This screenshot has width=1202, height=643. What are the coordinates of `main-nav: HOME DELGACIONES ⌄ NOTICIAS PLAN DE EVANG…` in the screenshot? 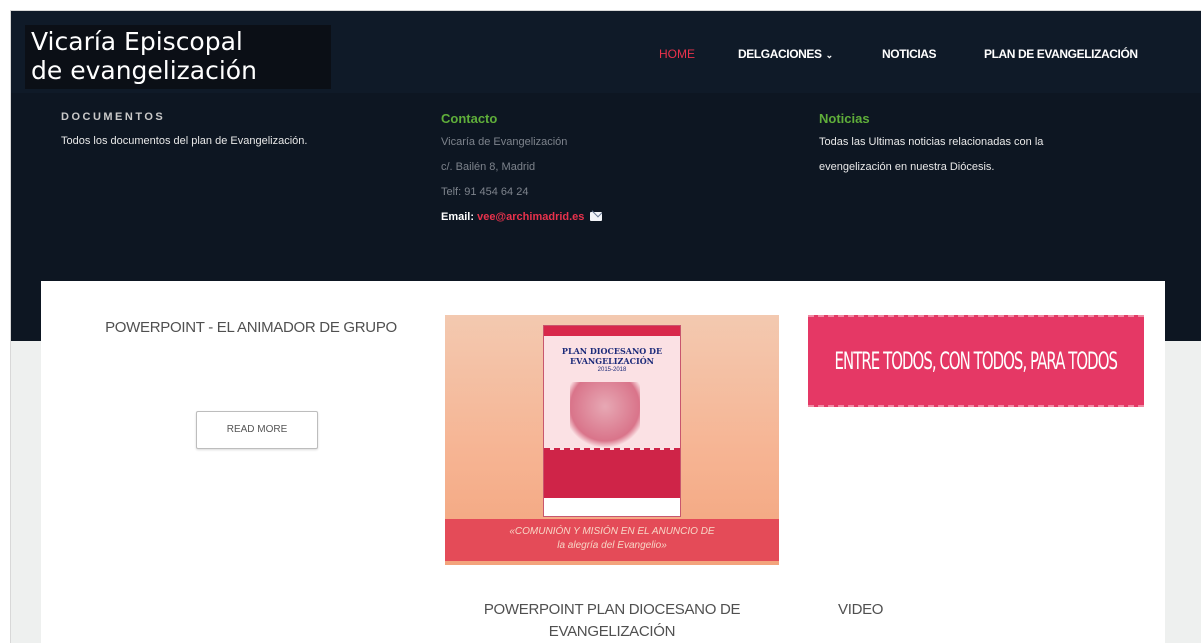 It's located at (606, 57).